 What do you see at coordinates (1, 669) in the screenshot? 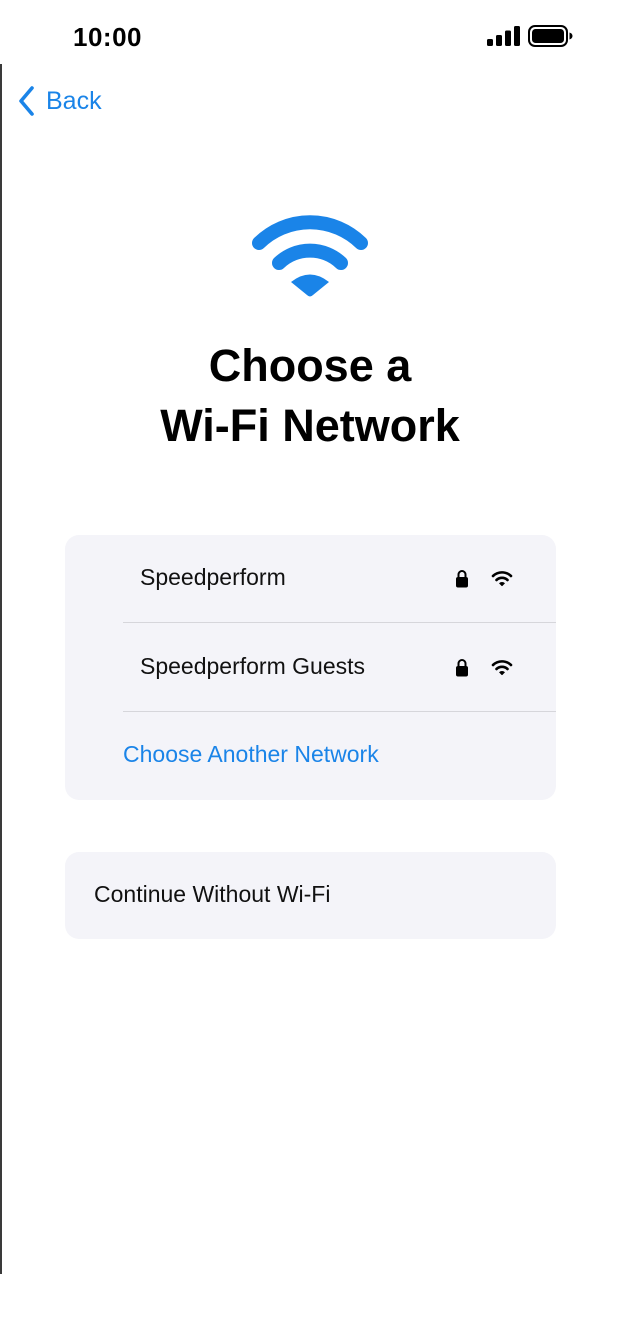
I see `window-edge` at bounding box center [1, 669].